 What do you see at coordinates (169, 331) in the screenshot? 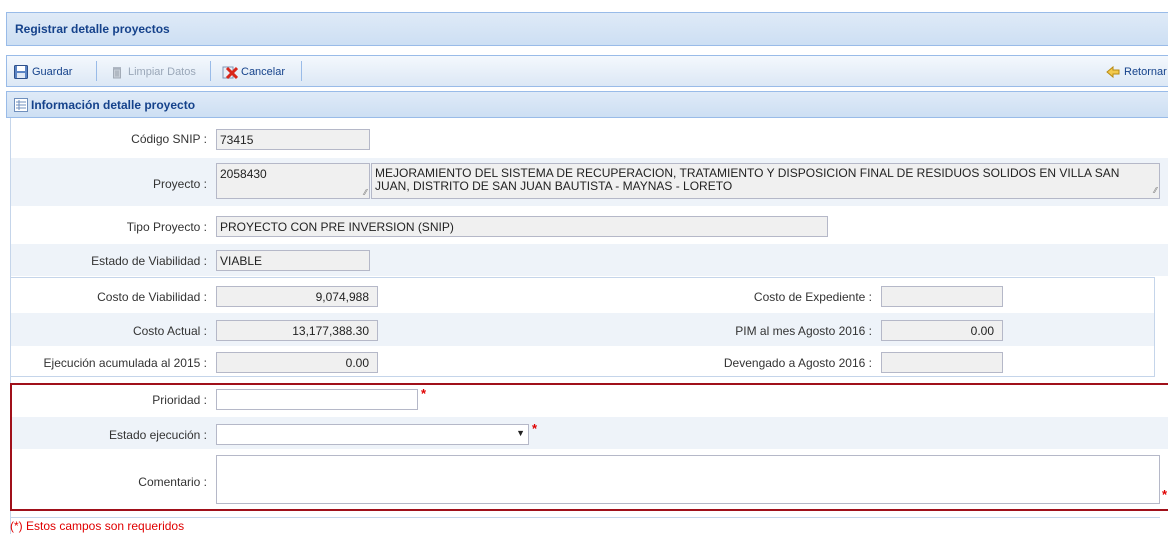
I see `costo-actual-label: Costo Actual :` at bounding box center [169, 331].